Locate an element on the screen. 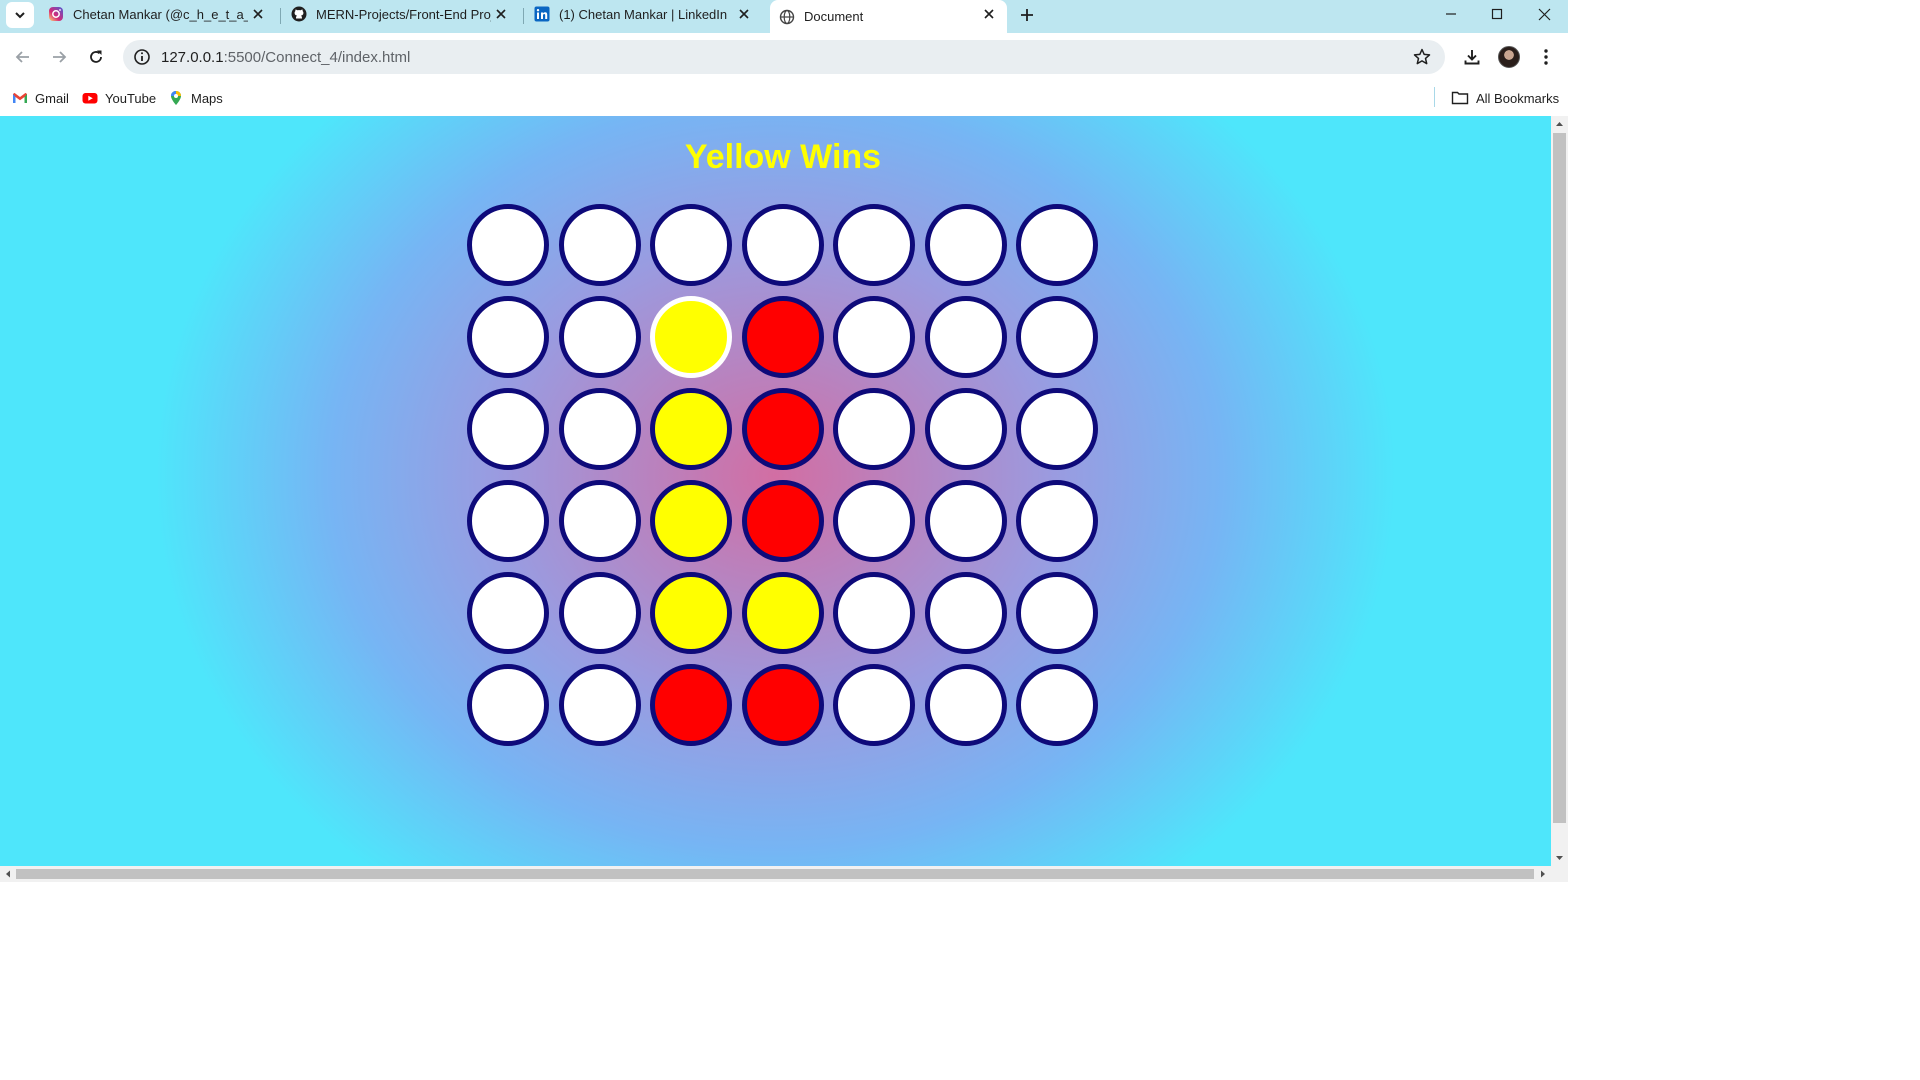 The image size is (1920, 1080). board-cell-r0-c0 is located at coordinates (508, 245).